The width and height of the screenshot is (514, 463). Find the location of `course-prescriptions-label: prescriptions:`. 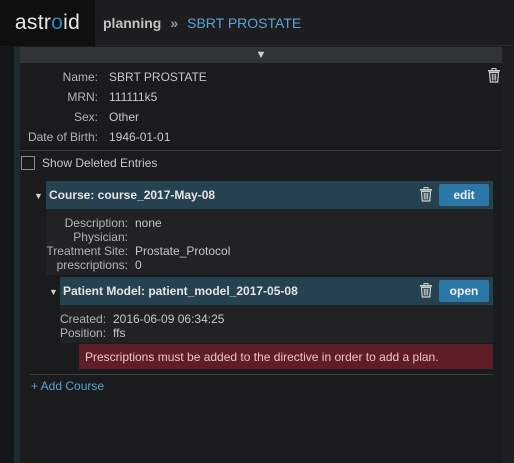

course-prescriptions-label: prescriptions: is located at coordinates (92, 265).